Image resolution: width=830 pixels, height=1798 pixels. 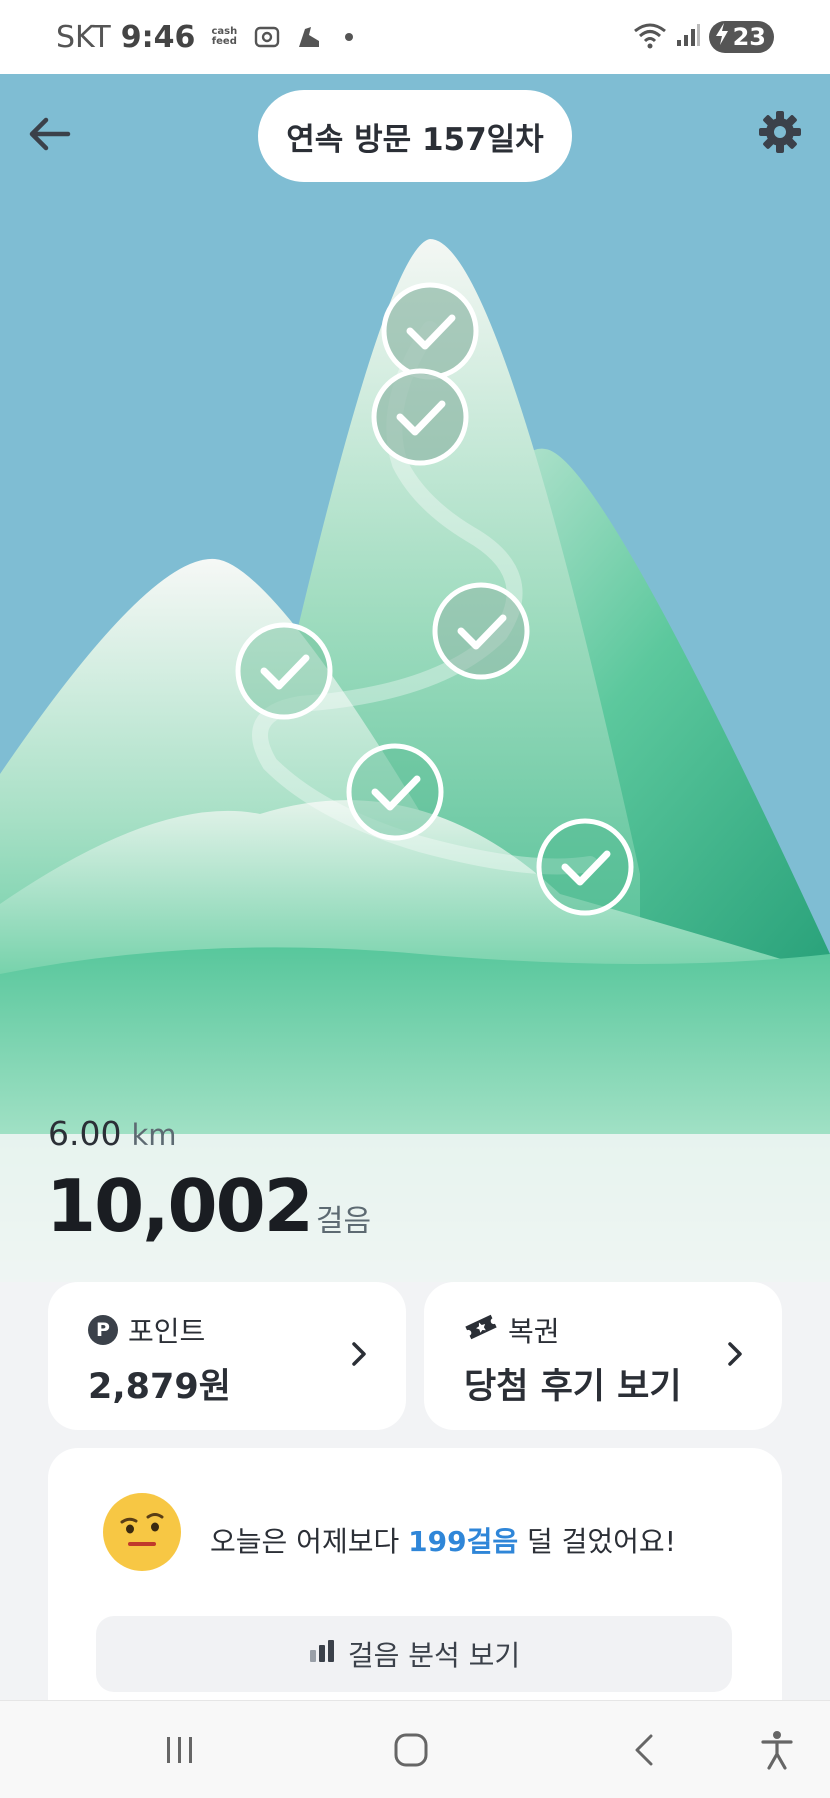 I want to click on steps-value: 10,002, so click(x=180, y=1206).